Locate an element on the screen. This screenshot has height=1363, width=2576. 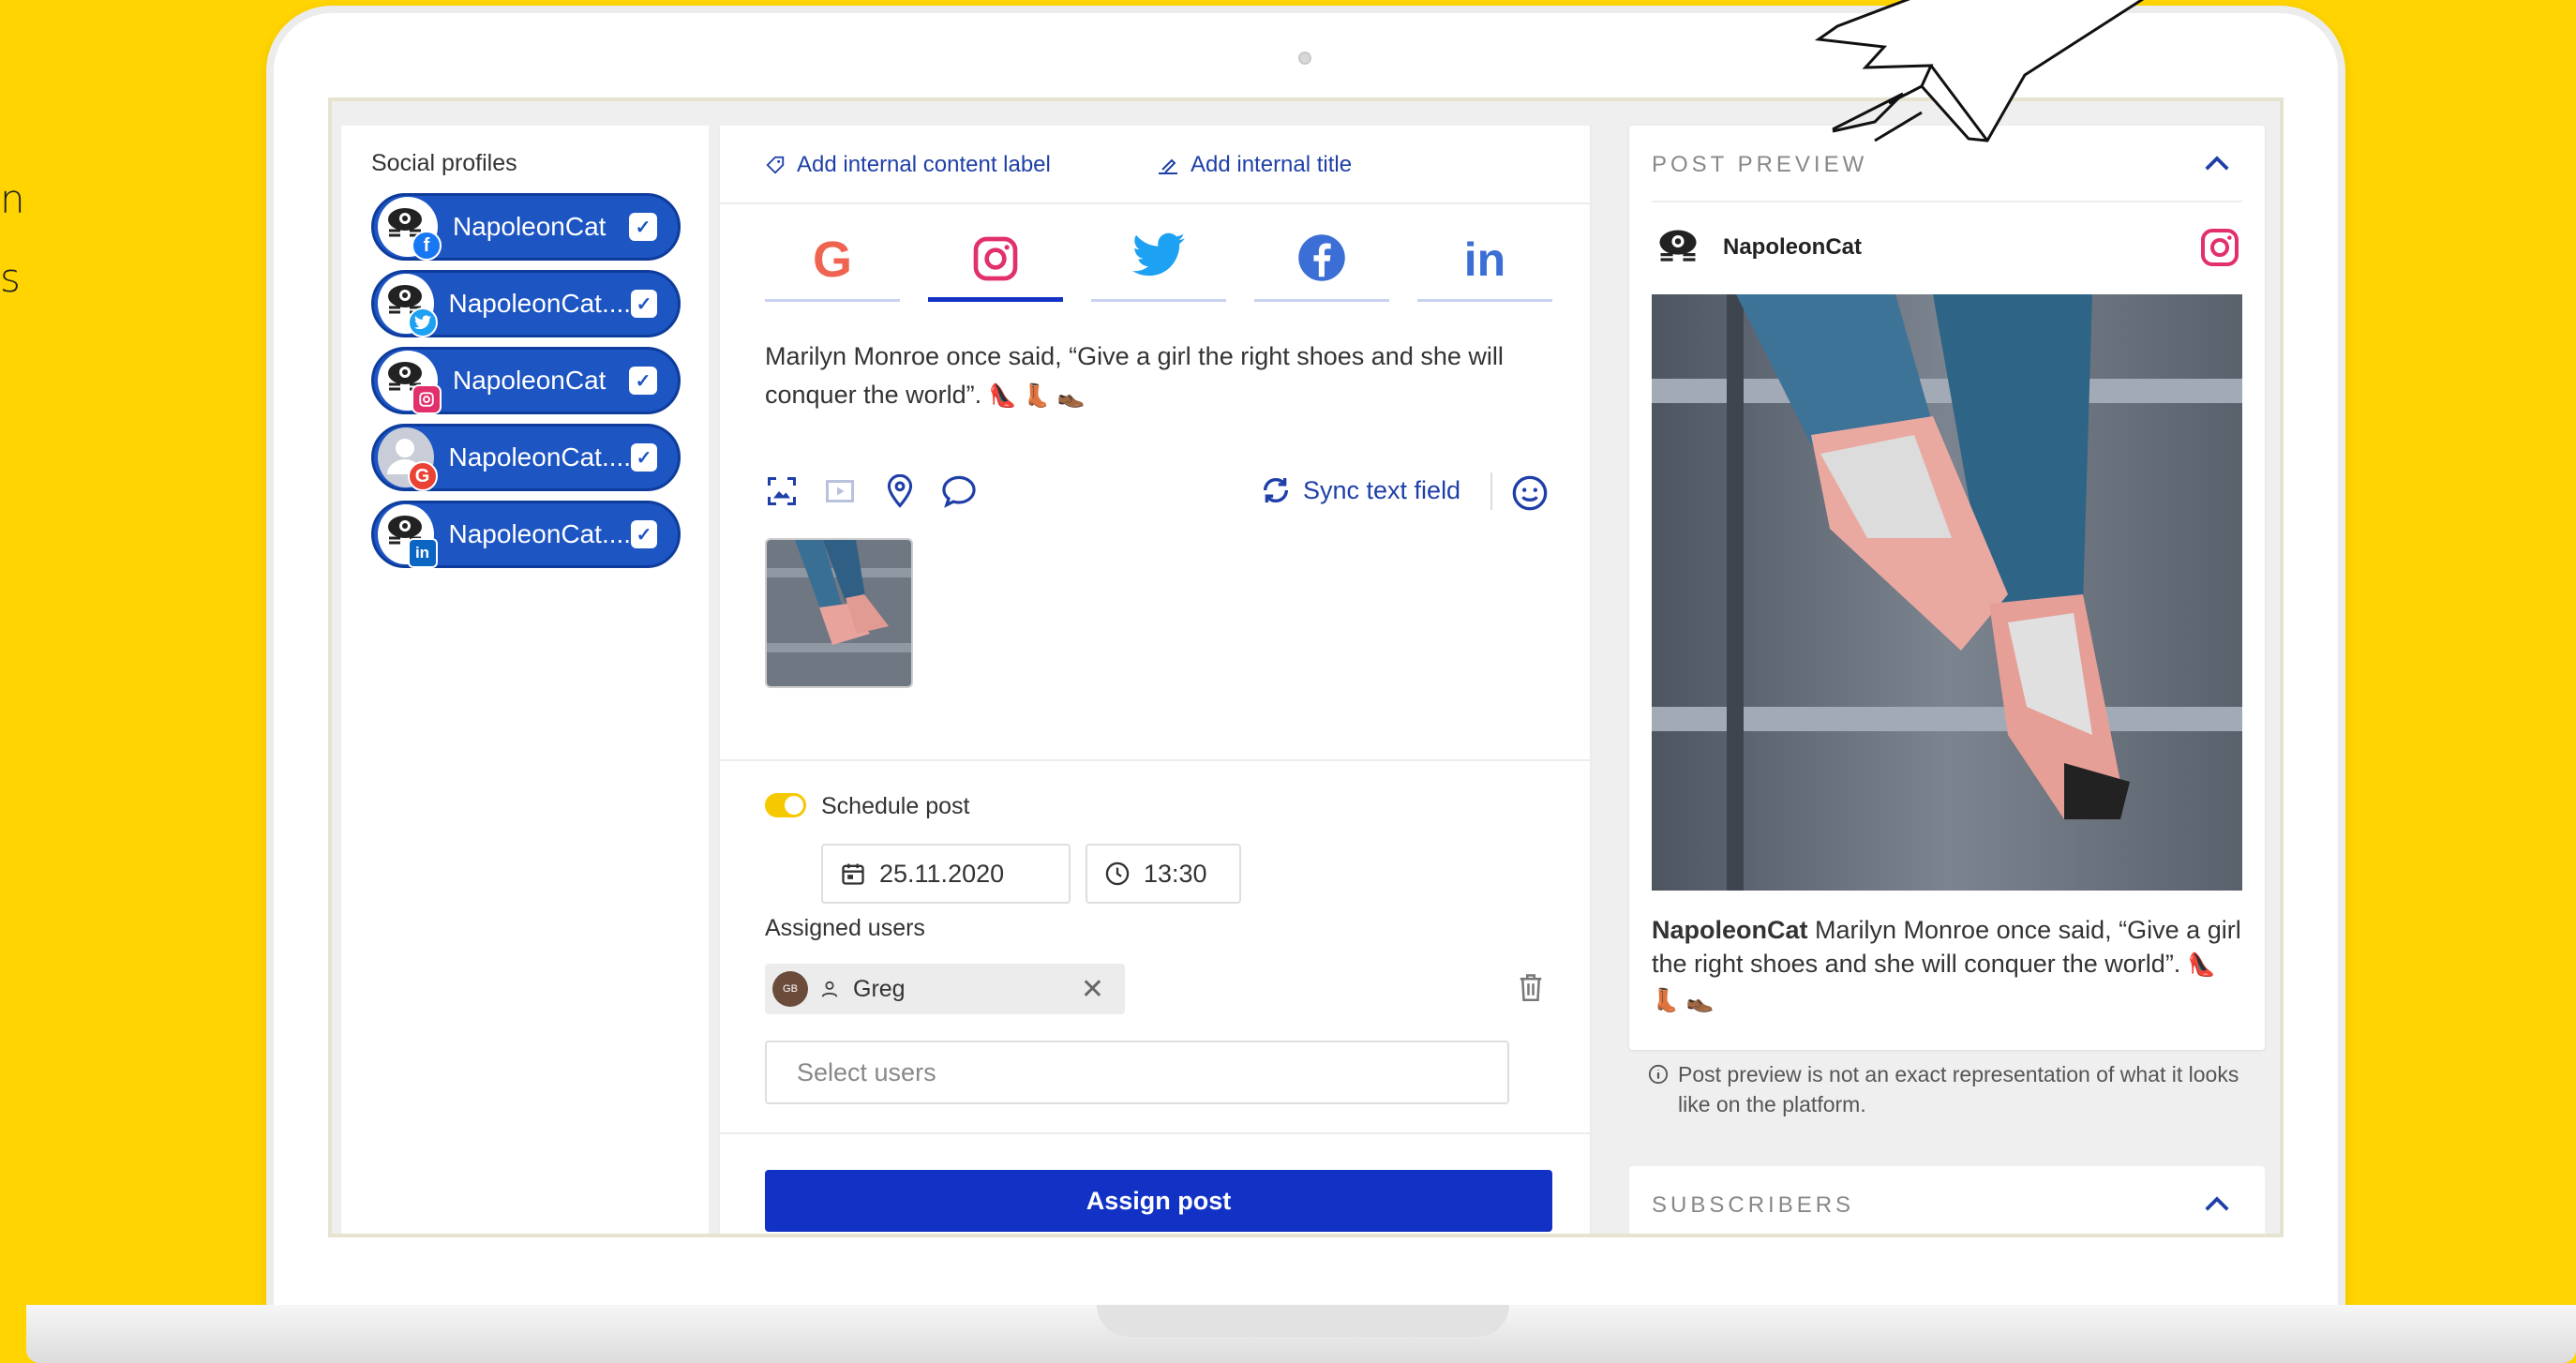
profile-google: G NapoleonCat.... ✓ is located at coordinates (526, 457).